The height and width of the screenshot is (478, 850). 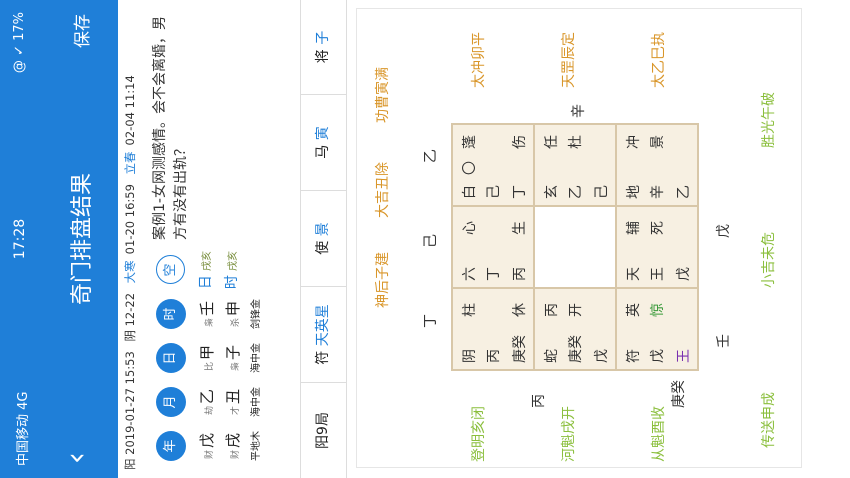 I want to click on branch: 申, so click(x=233, y=308).